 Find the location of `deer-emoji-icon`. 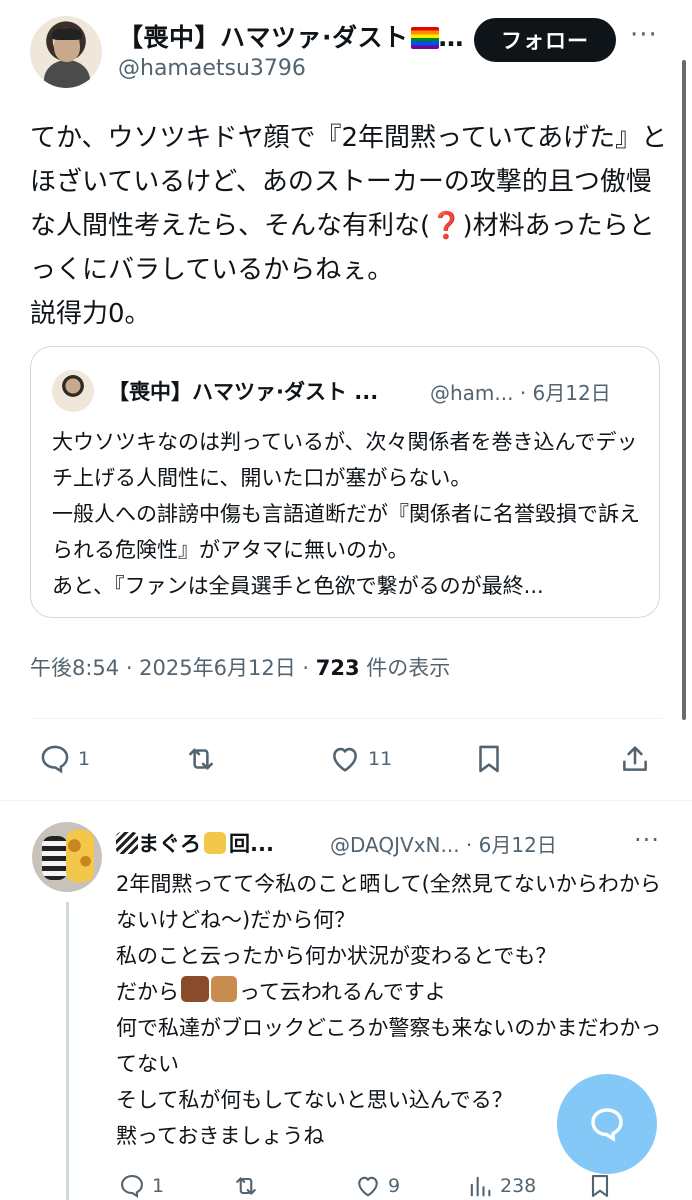

deer-emoji-icon is located at coordinates (224, 989).